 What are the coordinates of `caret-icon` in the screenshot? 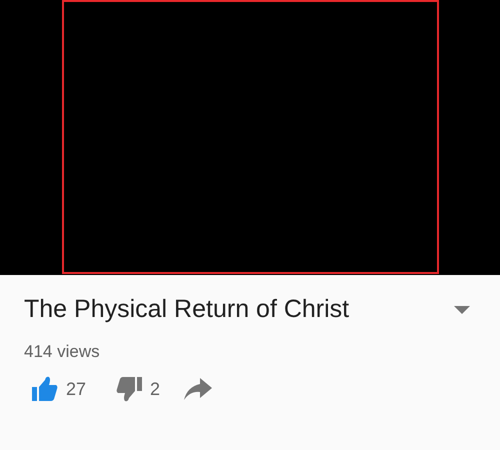 It's located at (462, 310).